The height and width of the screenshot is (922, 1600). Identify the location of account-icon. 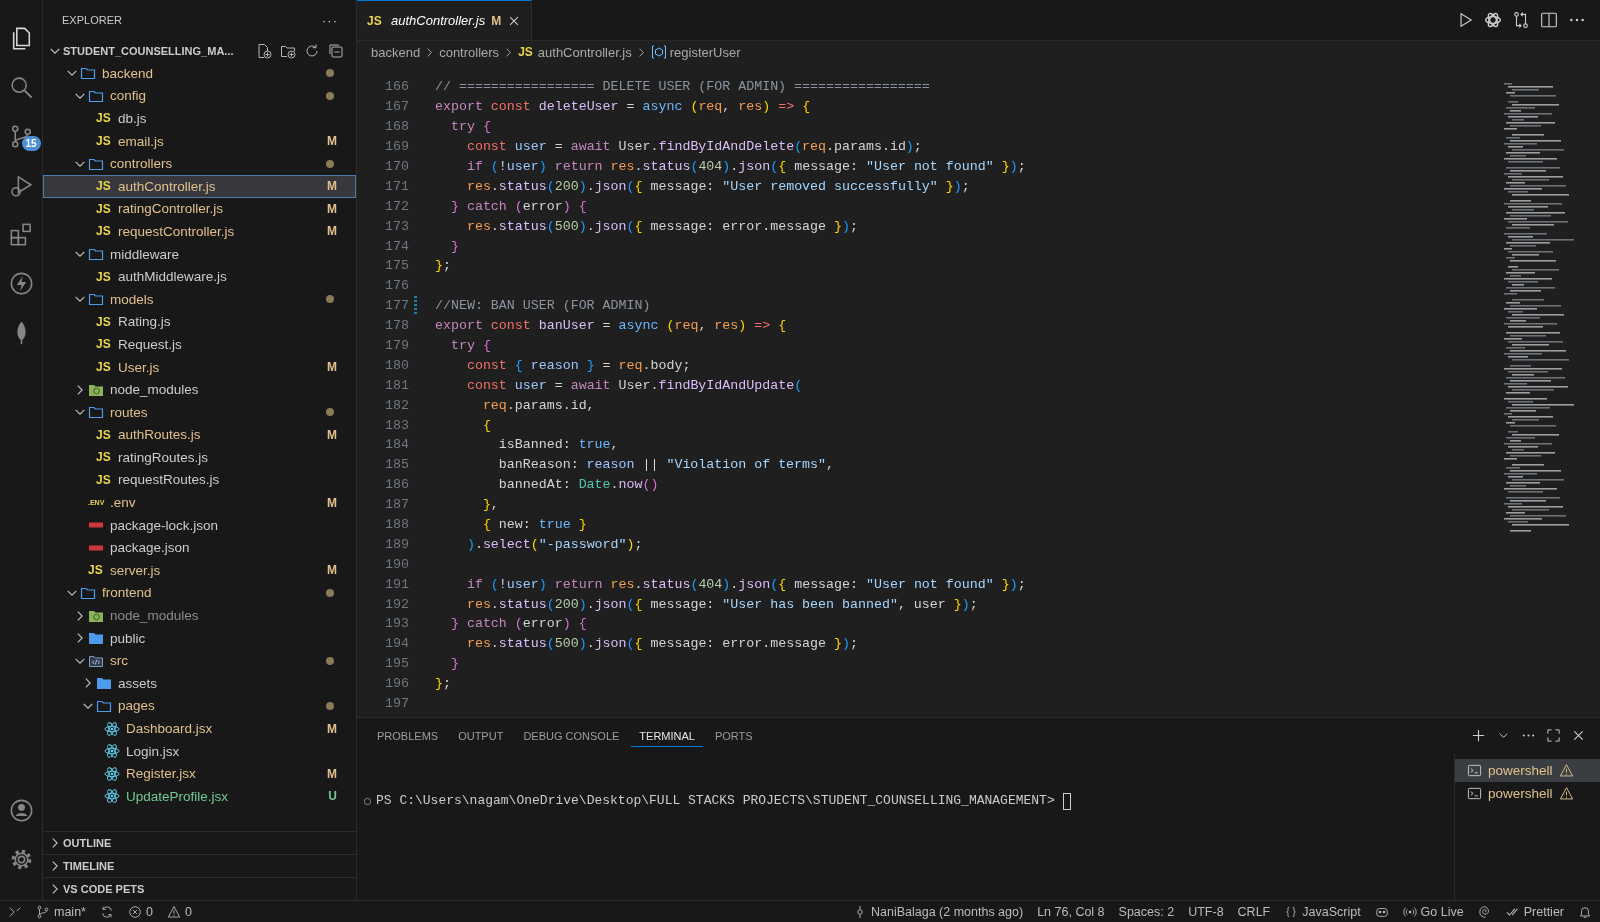
(21, 810).